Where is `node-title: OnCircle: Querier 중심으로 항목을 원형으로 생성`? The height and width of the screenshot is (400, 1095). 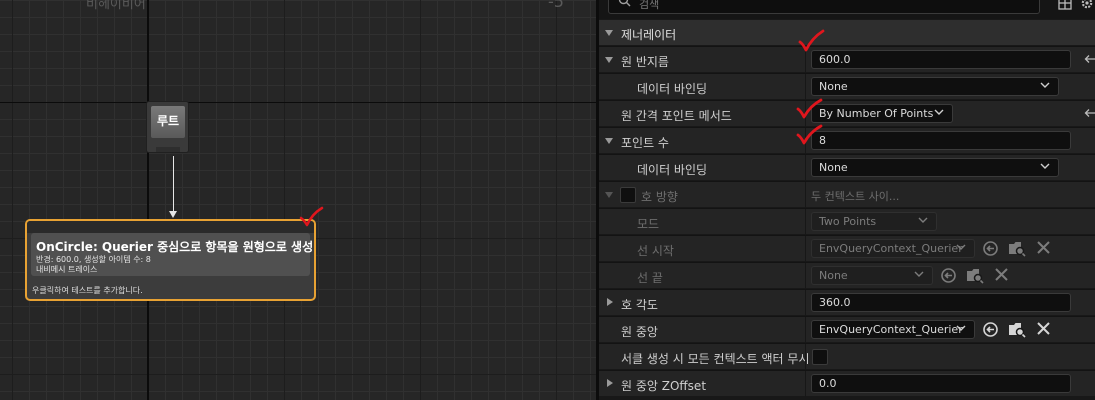
node-title: OnCircle: Querier 중심으로 항목을 원형으로 생성 is located at coordinates (175, 247).